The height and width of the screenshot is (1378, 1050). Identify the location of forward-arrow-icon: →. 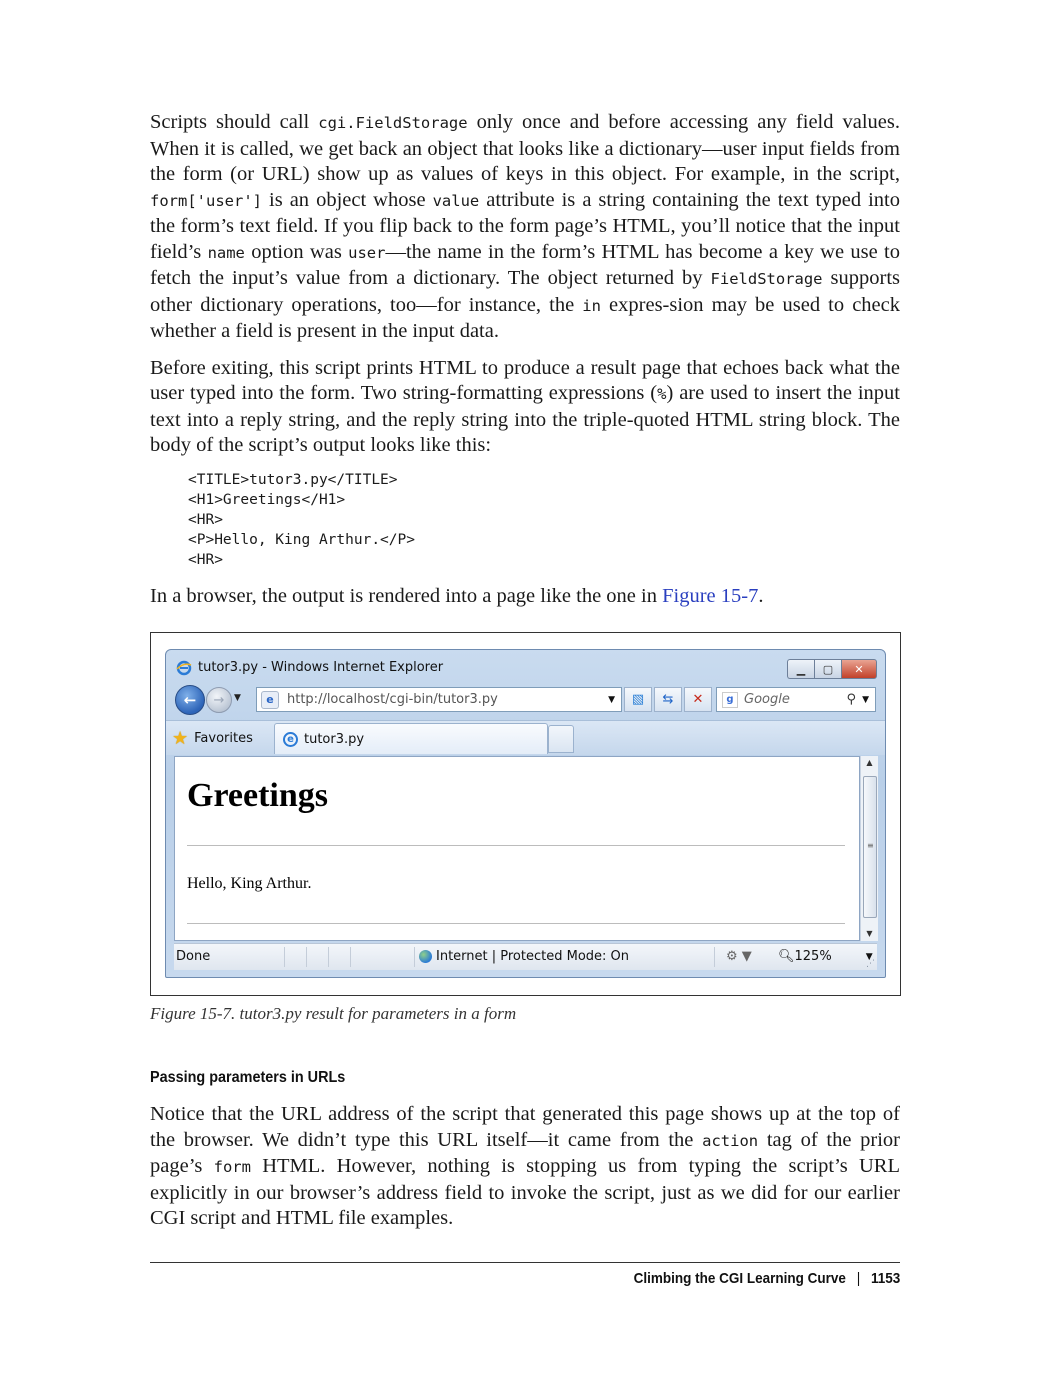
(219, 700).